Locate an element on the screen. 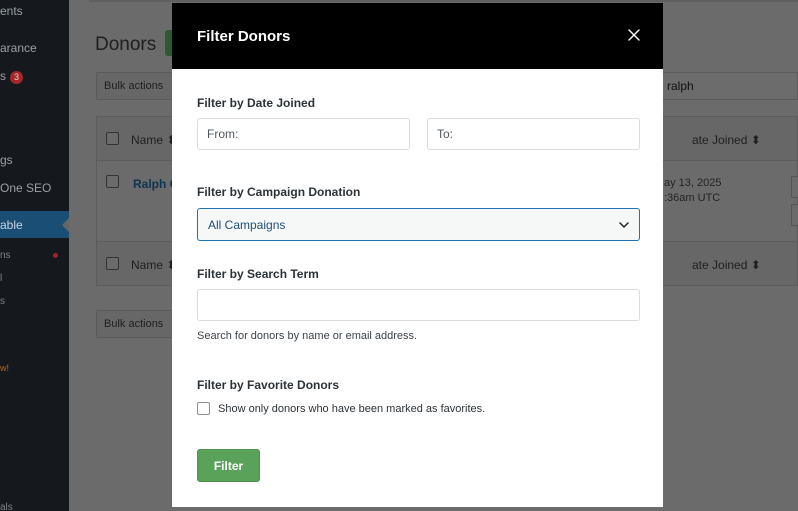 The image size is (798, 511). sidebar-item-plugins: s3 is located at coordinates (12, 76).